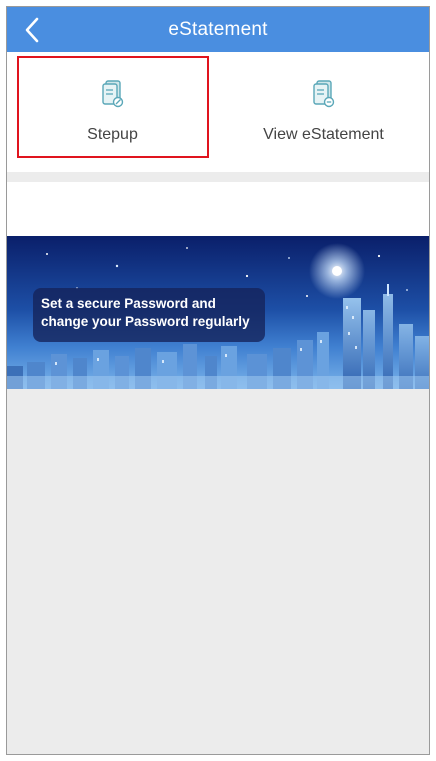 The width and height of the screenshot is (436, 761). I want to click on banner-line-2: change your Password regularly, so click(145, 321).